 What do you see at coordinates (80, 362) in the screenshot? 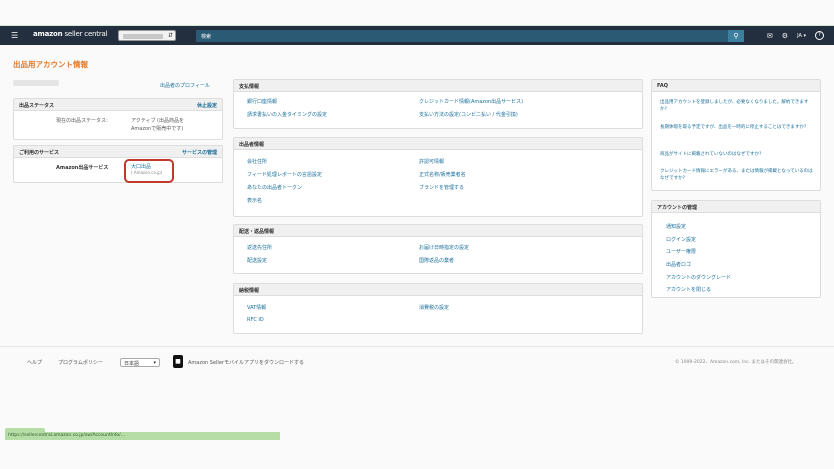
I see `program-policy-link: プログラムポリシー` at bounding box center [80, 362].